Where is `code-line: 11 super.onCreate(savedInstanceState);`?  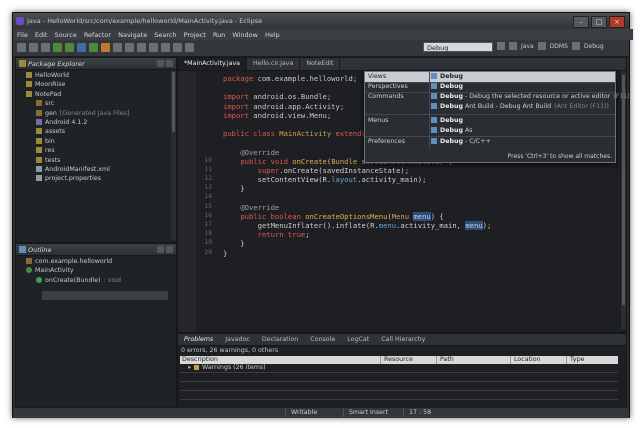 code-line: 11 super.onCreate(savedInstanceState); is located at coordinates (411, 170).